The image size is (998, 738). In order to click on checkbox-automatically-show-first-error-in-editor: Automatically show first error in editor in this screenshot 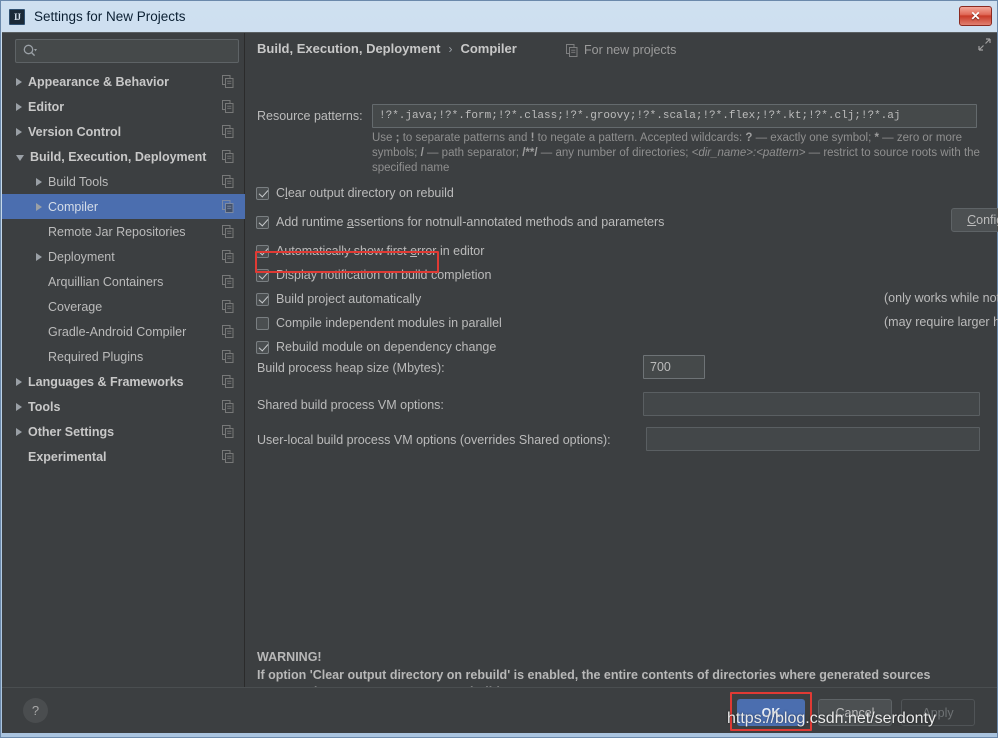, I will do `click(370, 251)`.